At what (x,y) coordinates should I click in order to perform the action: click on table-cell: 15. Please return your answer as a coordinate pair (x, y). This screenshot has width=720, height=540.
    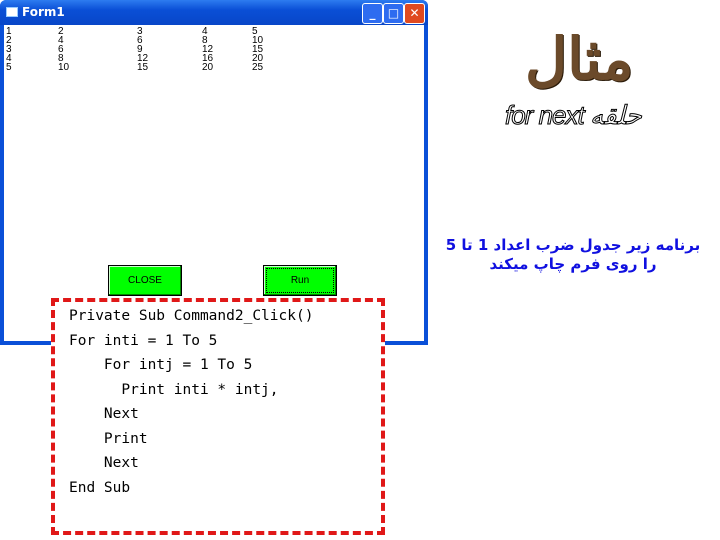
    Looking at the image, I should click on (143, 67).